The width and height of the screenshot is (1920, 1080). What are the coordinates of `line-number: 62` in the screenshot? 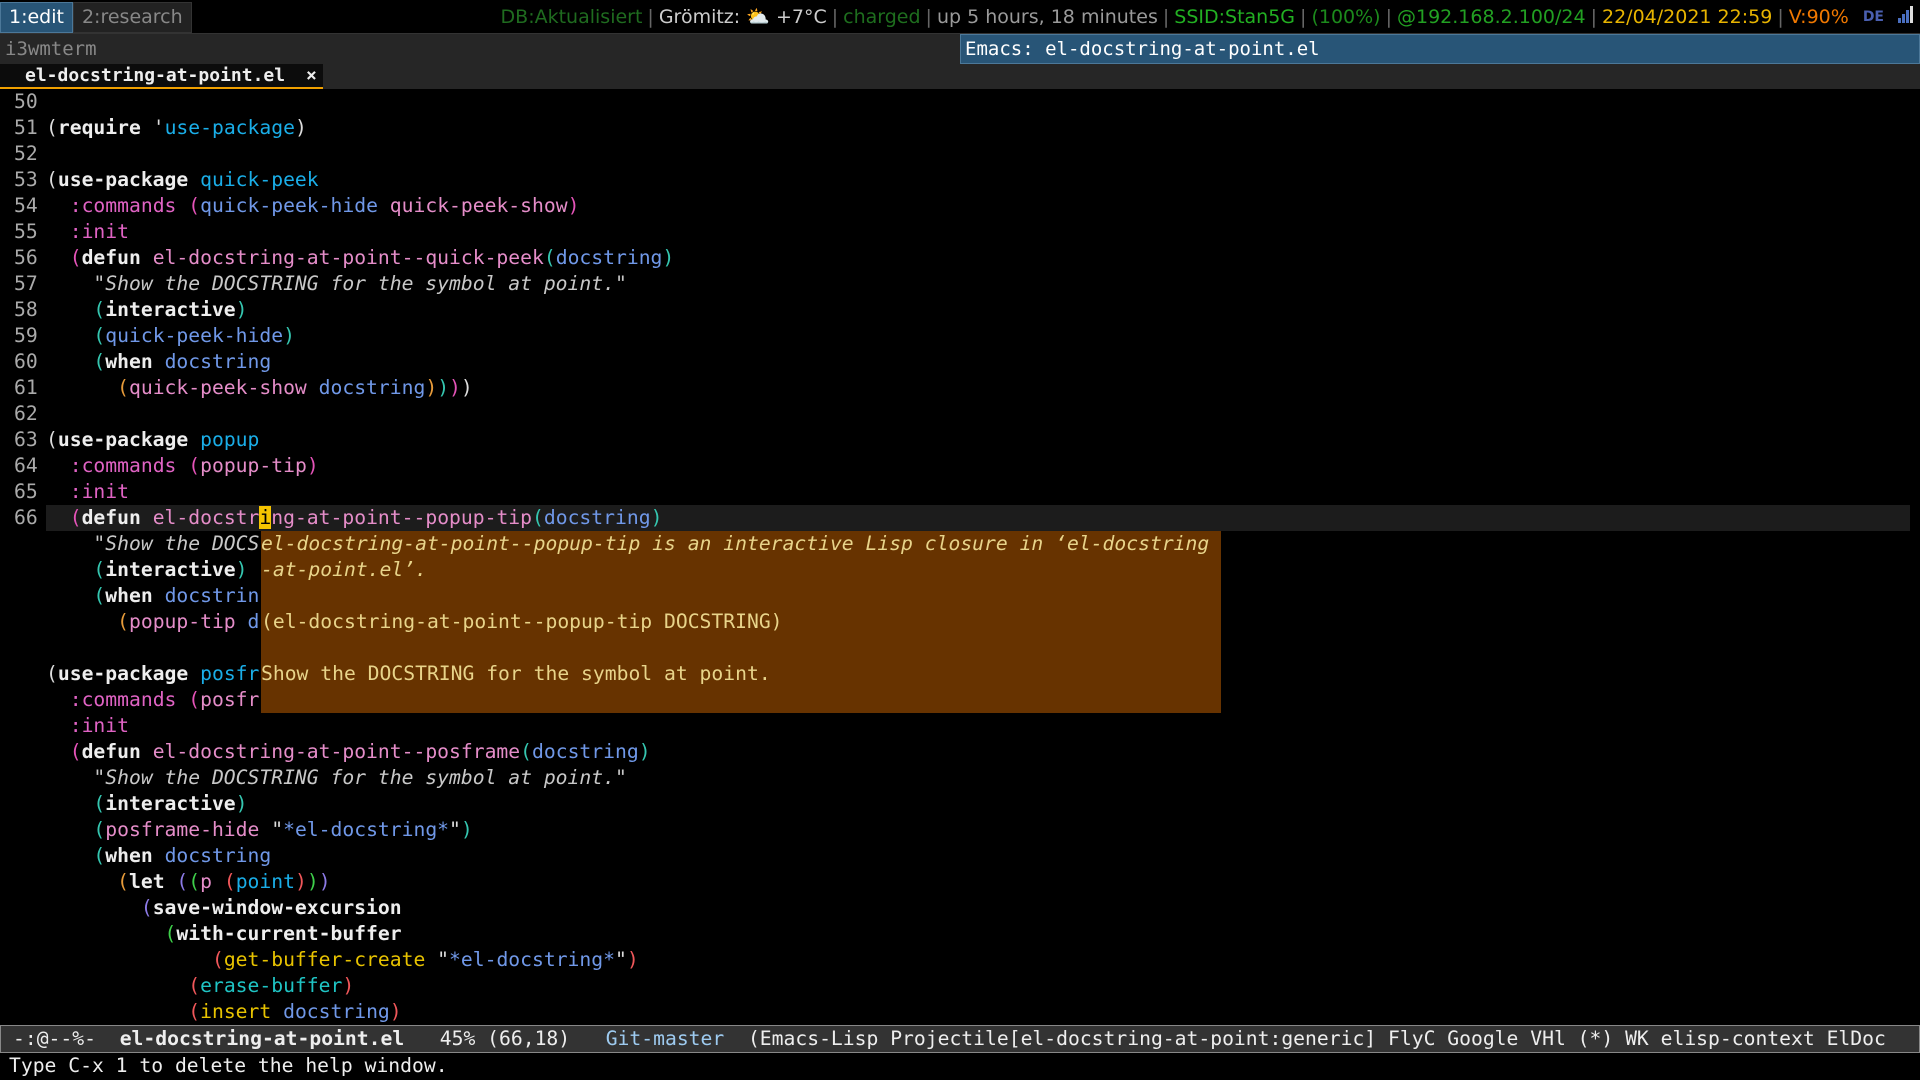 It's located at (26, 413).